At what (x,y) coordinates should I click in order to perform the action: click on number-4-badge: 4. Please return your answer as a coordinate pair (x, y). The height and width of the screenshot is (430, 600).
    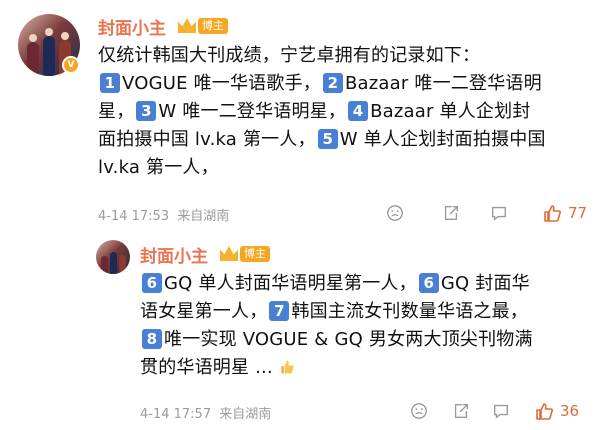
    Looking at the image, I should click on (358, 111).